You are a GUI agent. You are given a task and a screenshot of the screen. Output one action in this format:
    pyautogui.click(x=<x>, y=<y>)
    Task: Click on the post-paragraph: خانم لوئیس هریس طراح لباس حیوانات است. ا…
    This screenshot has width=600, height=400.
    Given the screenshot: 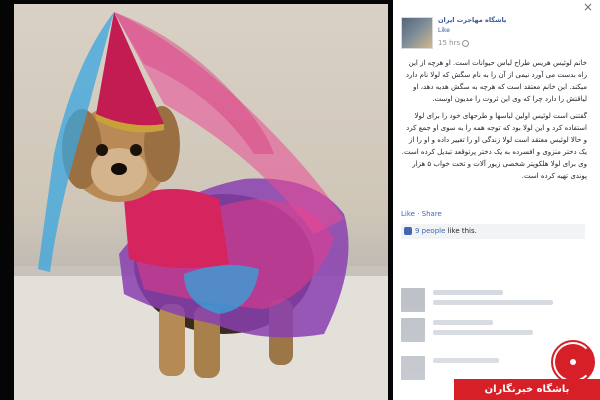 What is the action you would take?
    pyautogui.click(x=496, y=81)
    